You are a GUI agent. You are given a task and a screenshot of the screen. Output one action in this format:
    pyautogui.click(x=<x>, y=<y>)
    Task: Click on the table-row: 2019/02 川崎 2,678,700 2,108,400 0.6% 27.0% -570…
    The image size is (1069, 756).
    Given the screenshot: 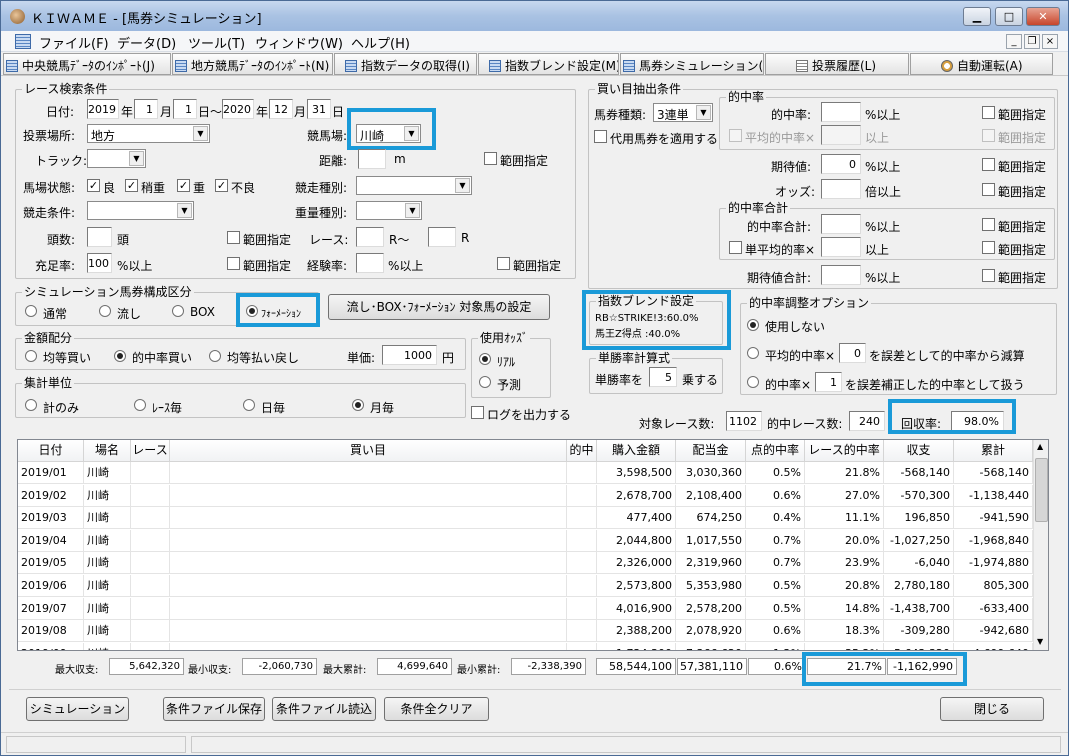 What is the action you would take?
    pyautogui.click(x=525, y=495)
    